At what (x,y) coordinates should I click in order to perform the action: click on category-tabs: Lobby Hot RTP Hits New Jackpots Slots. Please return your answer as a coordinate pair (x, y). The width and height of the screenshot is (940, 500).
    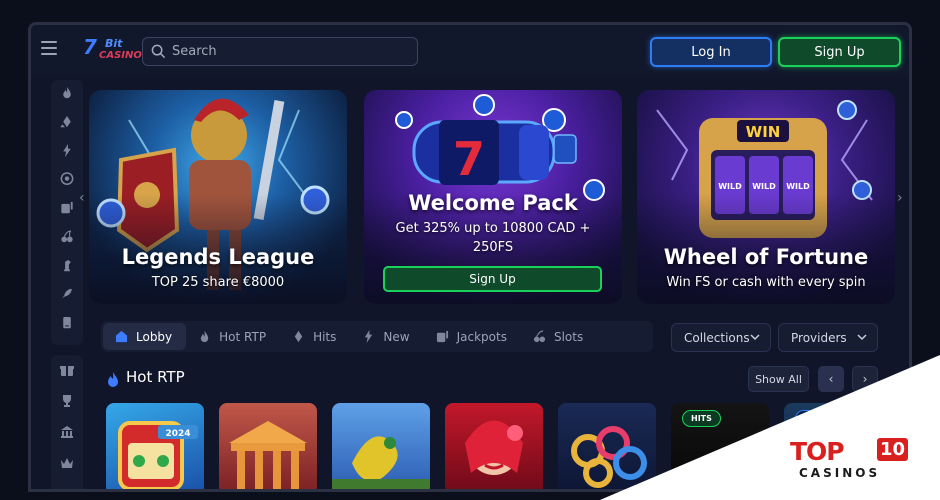
    Looking at the image, I should click on (377, 336).